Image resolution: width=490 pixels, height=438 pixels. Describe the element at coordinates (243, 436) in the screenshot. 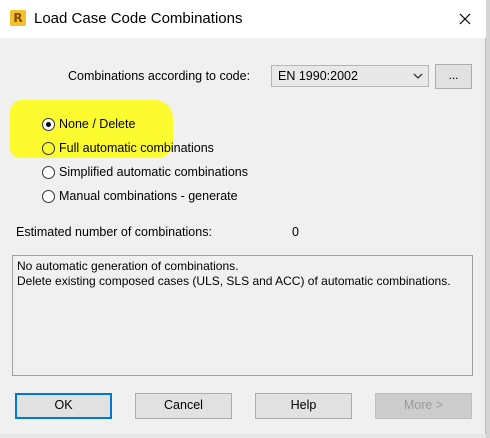

I see `bottom-edge` at that location.